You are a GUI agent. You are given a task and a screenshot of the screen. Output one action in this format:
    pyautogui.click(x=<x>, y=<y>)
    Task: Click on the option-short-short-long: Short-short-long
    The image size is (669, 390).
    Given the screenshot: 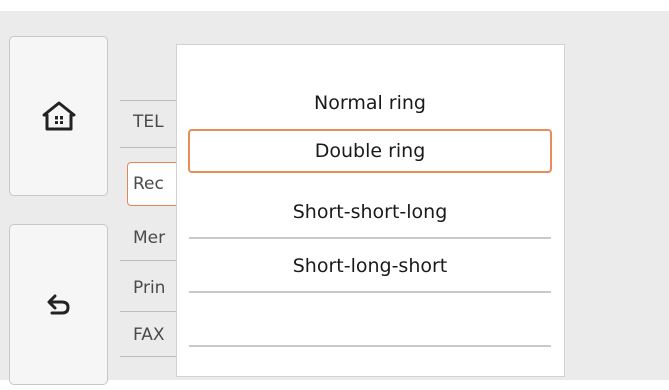 What is the action you would take?
    pyautogui.click(x=370, y=212)
    